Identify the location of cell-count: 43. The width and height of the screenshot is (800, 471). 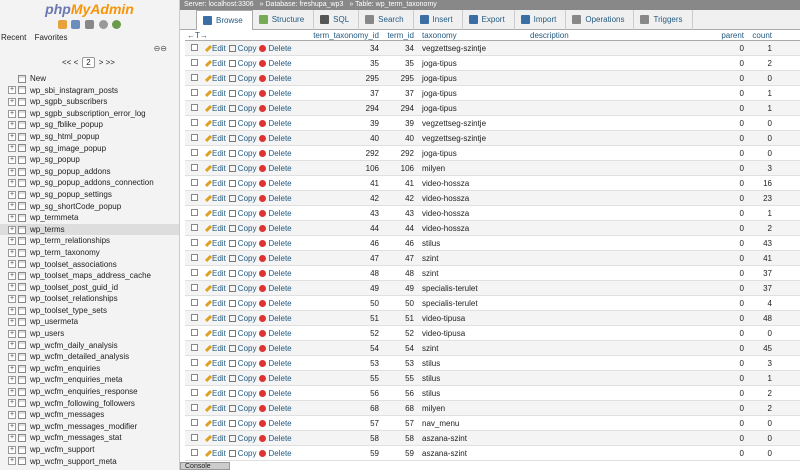
(760, 243).